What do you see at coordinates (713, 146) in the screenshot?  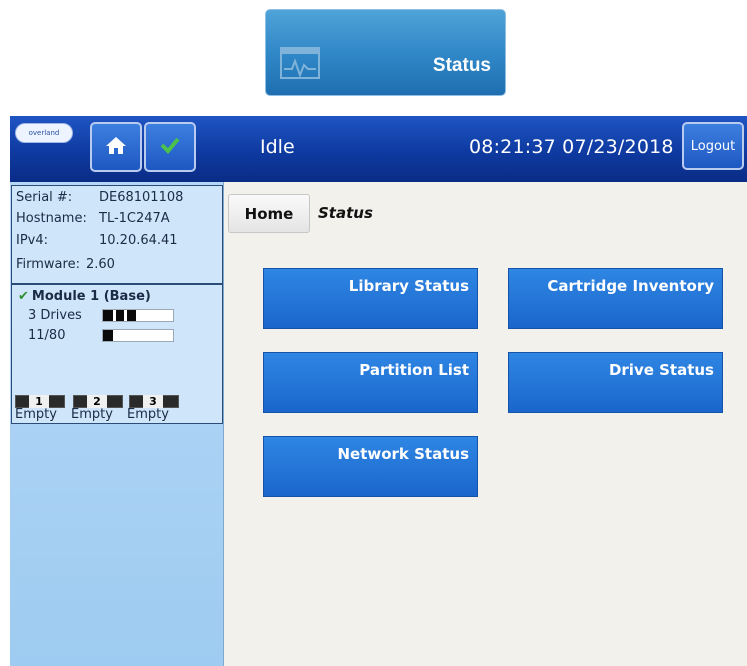 I see `logout-button: Logout` at bounding box center [713, 146].